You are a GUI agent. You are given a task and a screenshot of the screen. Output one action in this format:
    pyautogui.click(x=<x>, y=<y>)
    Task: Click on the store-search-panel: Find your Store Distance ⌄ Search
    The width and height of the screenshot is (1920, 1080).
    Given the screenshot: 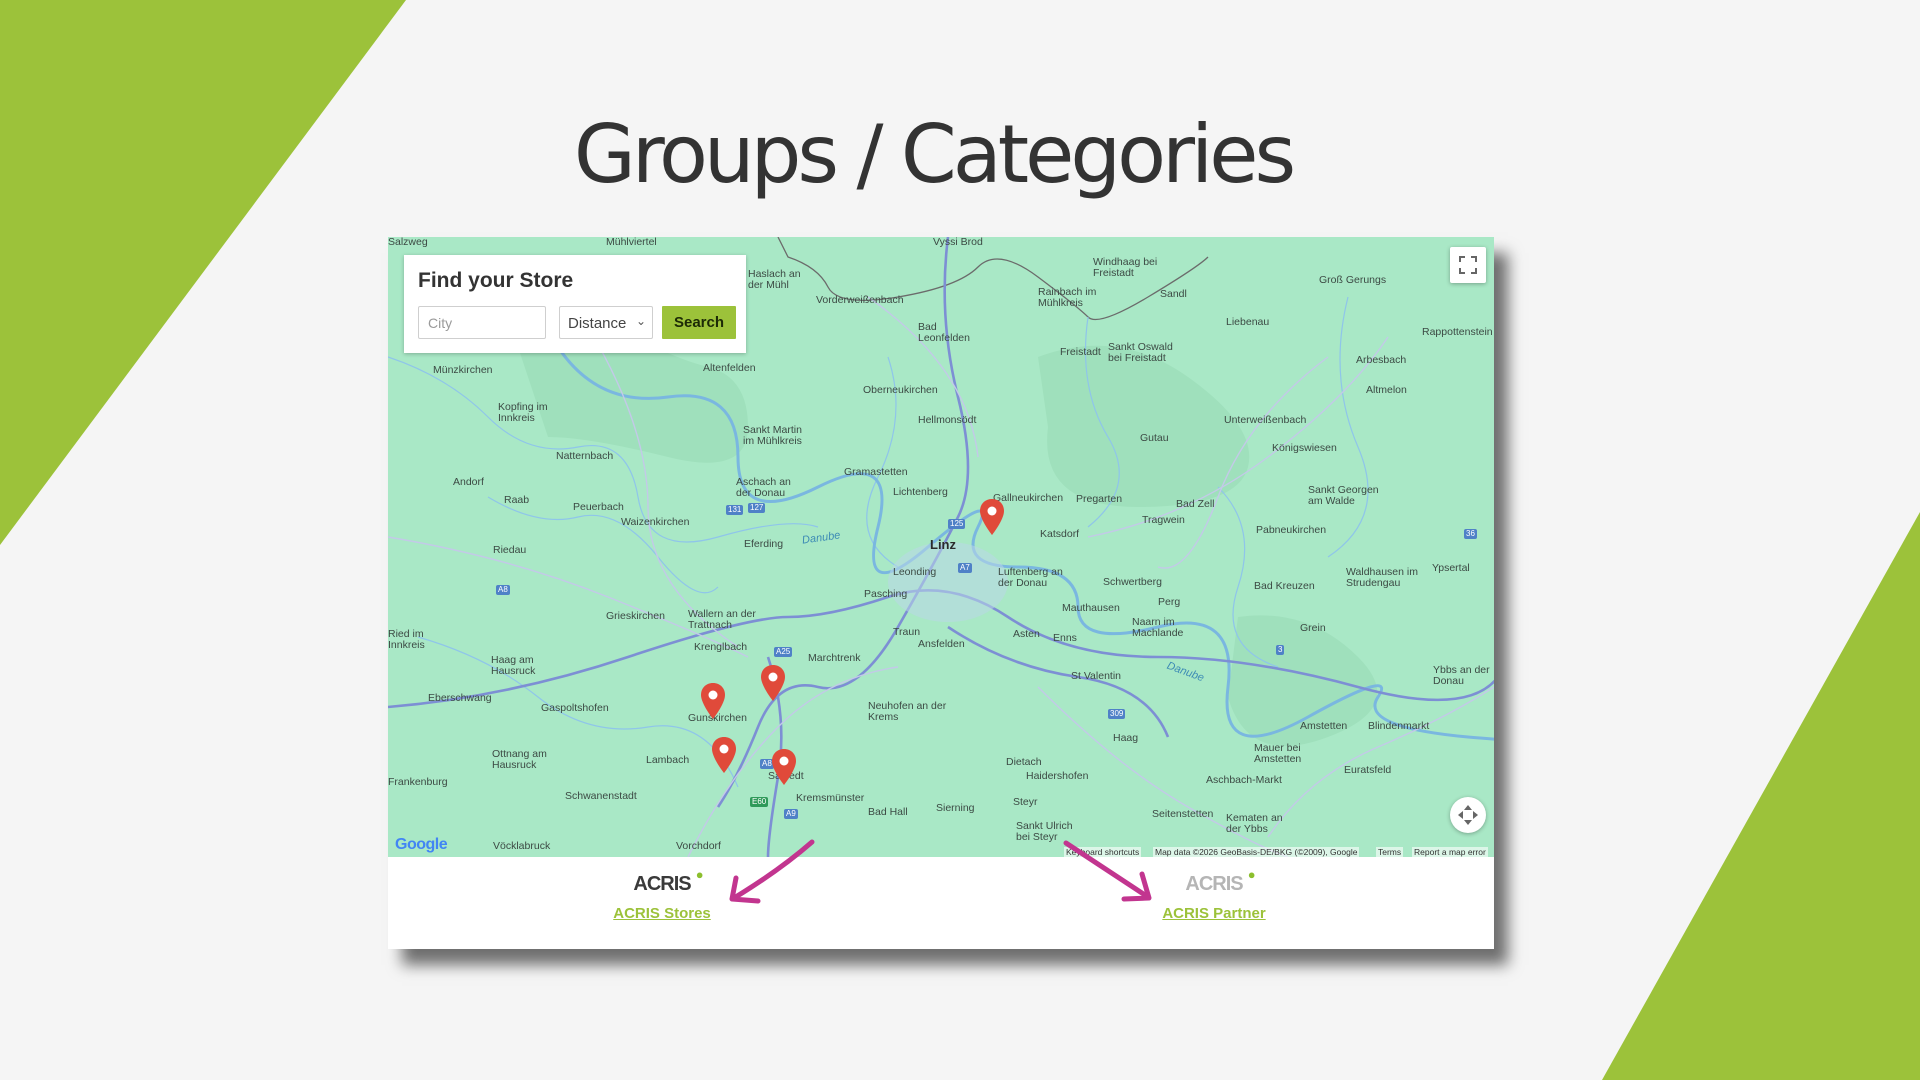 What is the action you would take?
    pyautogui.click(x=575, y=304)
    